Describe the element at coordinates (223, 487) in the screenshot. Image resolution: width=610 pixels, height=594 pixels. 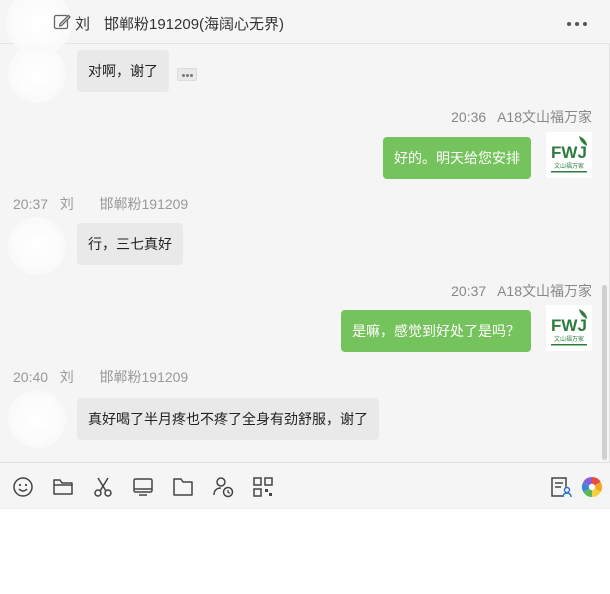
I see `history-icon` at that location.